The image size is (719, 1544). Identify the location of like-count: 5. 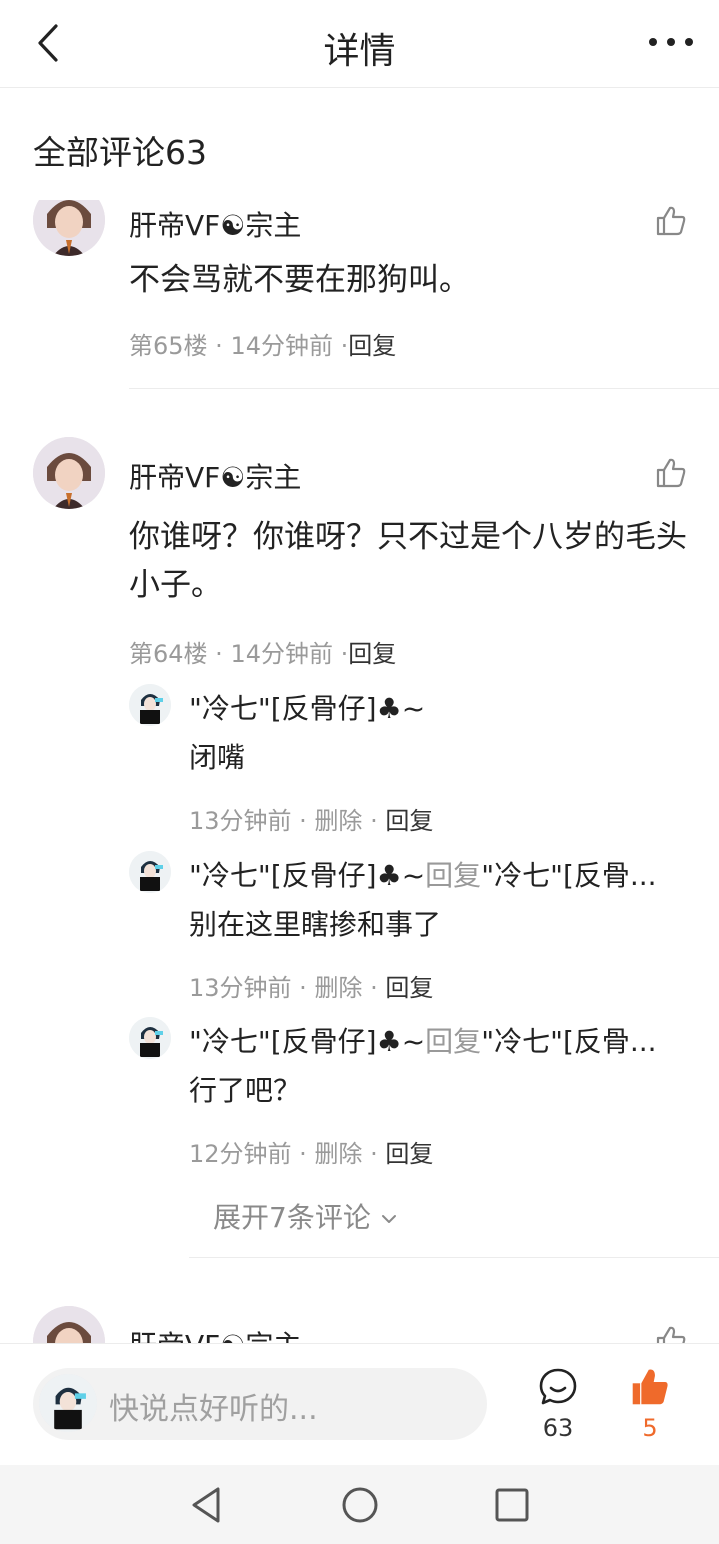
(650, 1428).